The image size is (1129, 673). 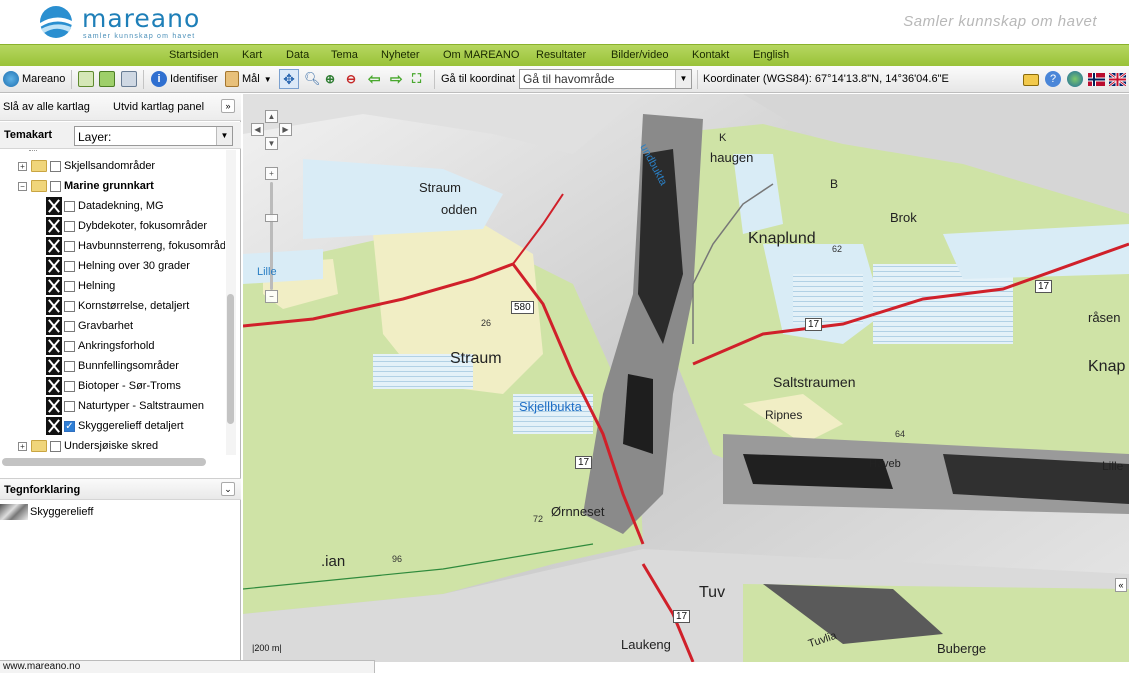 What do you see at coordinates (710, 55) in the screenshot?
I see `nav-kontakt: Kontakt` at bounding box center [710, 55].